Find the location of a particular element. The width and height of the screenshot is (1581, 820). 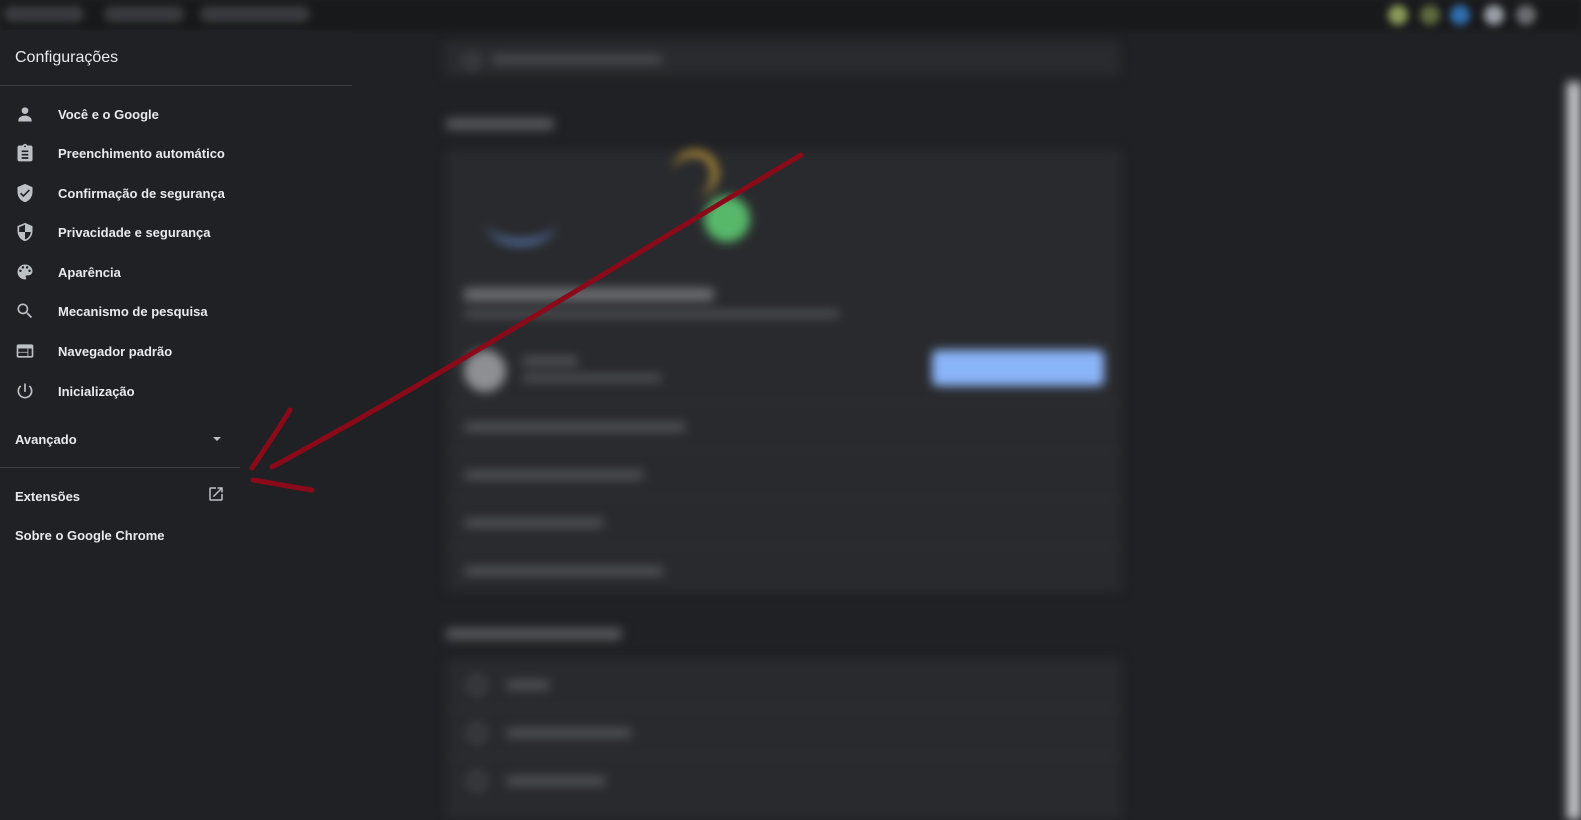

sidebar-item-label: Privacidade e segurança is located at coordinates (134, 232).